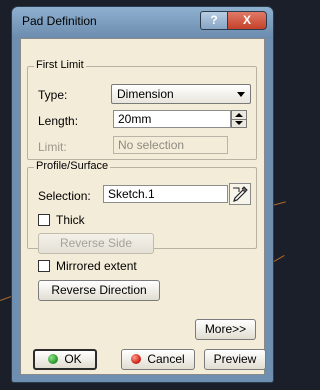 The height and width of the screenshot is (390, 320). Describe the element at coordinates (44, 220) in the screenshot. I see `thick-checkbox` at that location.